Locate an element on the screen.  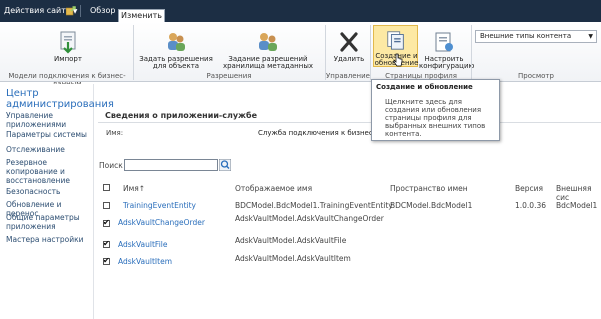
configure-page-icon is located at coordinates (444, 42).